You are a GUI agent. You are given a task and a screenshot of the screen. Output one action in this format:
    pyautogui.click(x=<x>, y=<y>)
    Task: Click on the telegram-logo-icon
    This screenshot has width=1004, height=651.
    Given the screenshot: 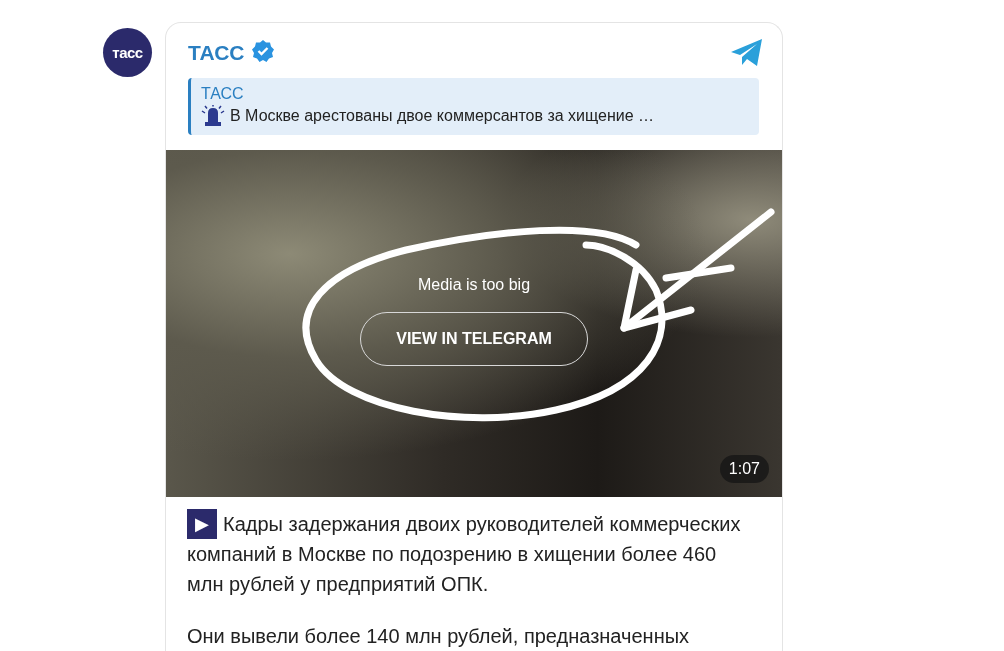 What is the action you would take?
    pyautogui.click(x=747, y=53)
    